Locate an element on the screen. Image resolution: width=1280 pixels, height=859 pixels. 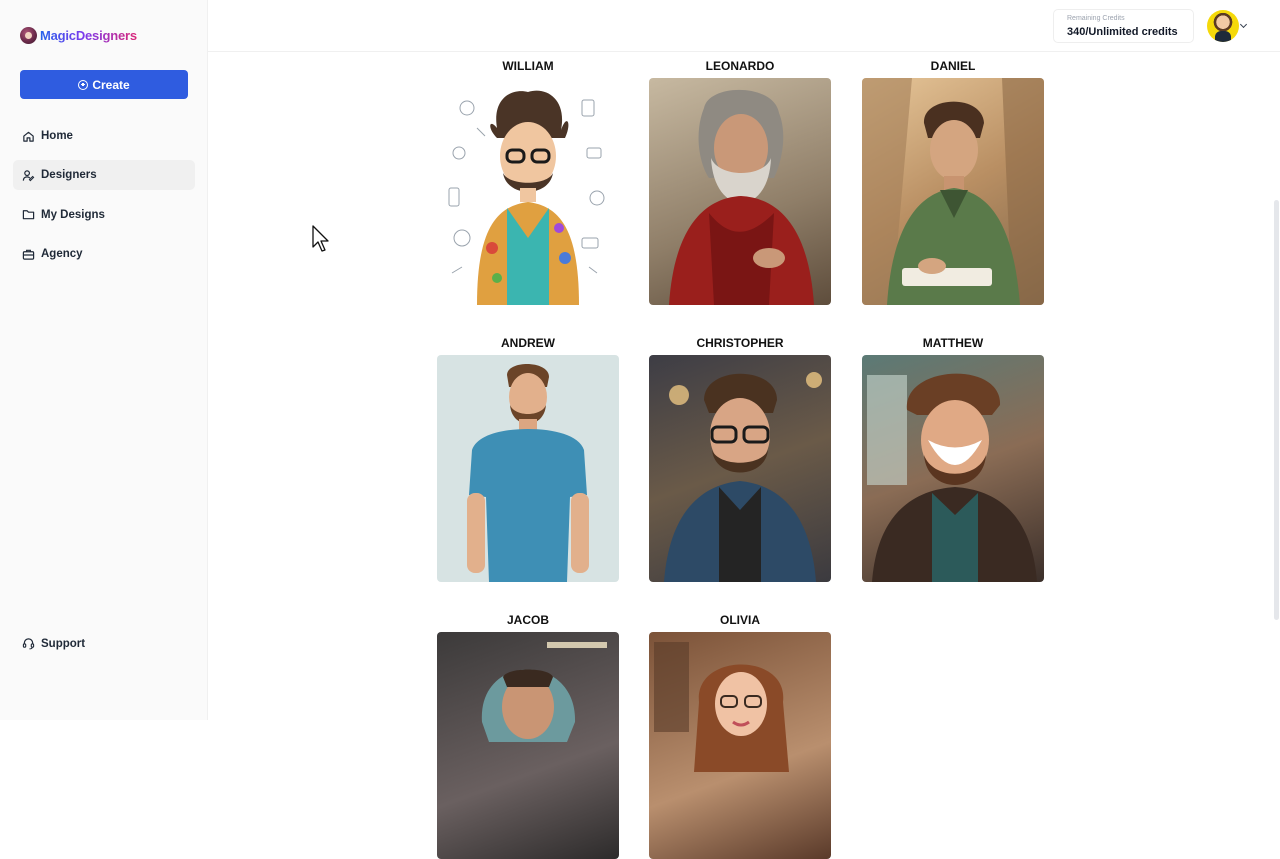
logo-text: MagicDesigners is located at coordinates (88, 35).